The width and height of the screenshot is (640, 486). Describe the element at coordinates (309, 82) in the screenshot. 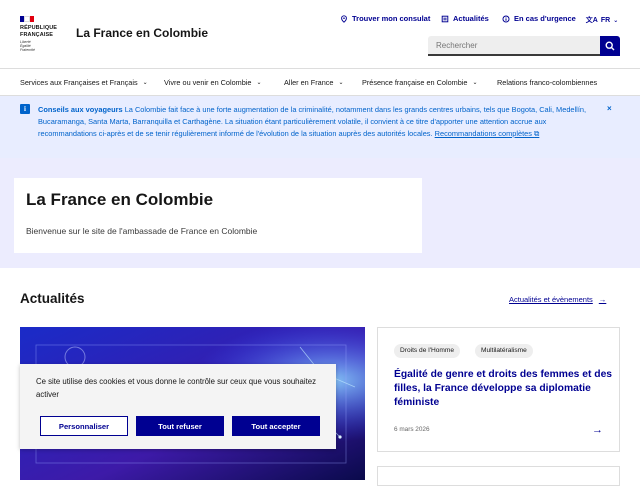

I see `nav-item-label: Aller en France` at that location.